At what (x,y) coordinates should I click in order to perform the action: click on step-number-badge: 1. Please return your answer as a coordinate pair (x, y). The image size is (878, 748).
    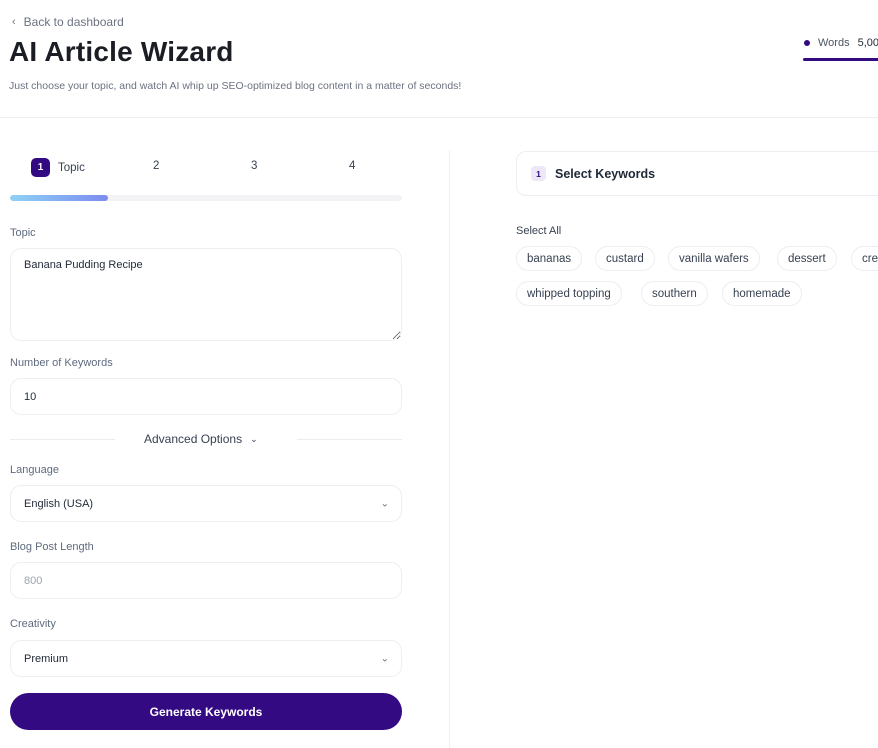
    Looking at the image, I should click on (538, 173).